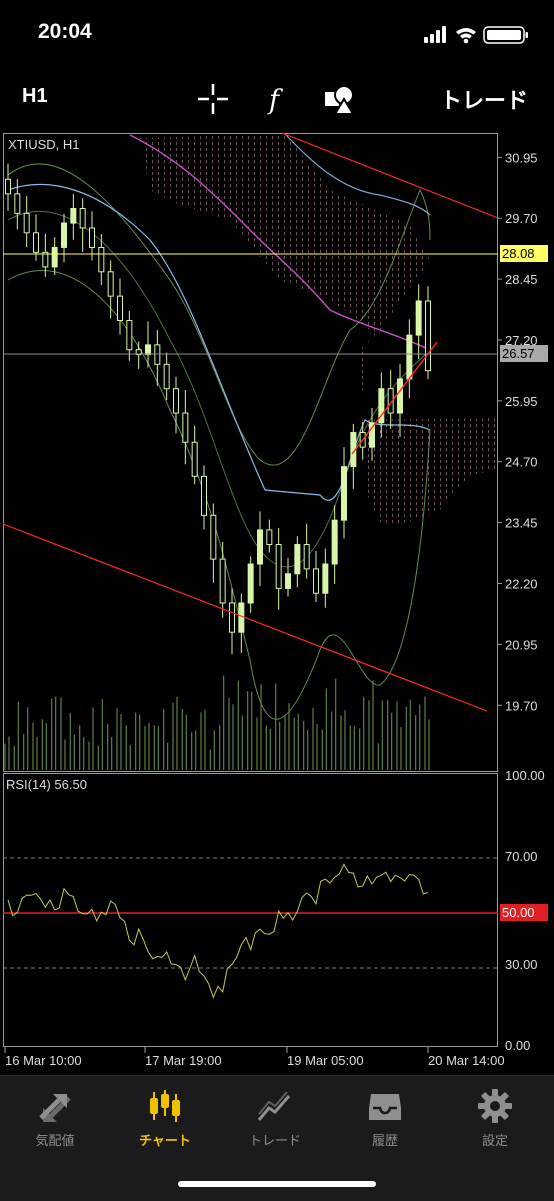  I want to click on tab-quotes-label: 気配値, so click(55, 1141).